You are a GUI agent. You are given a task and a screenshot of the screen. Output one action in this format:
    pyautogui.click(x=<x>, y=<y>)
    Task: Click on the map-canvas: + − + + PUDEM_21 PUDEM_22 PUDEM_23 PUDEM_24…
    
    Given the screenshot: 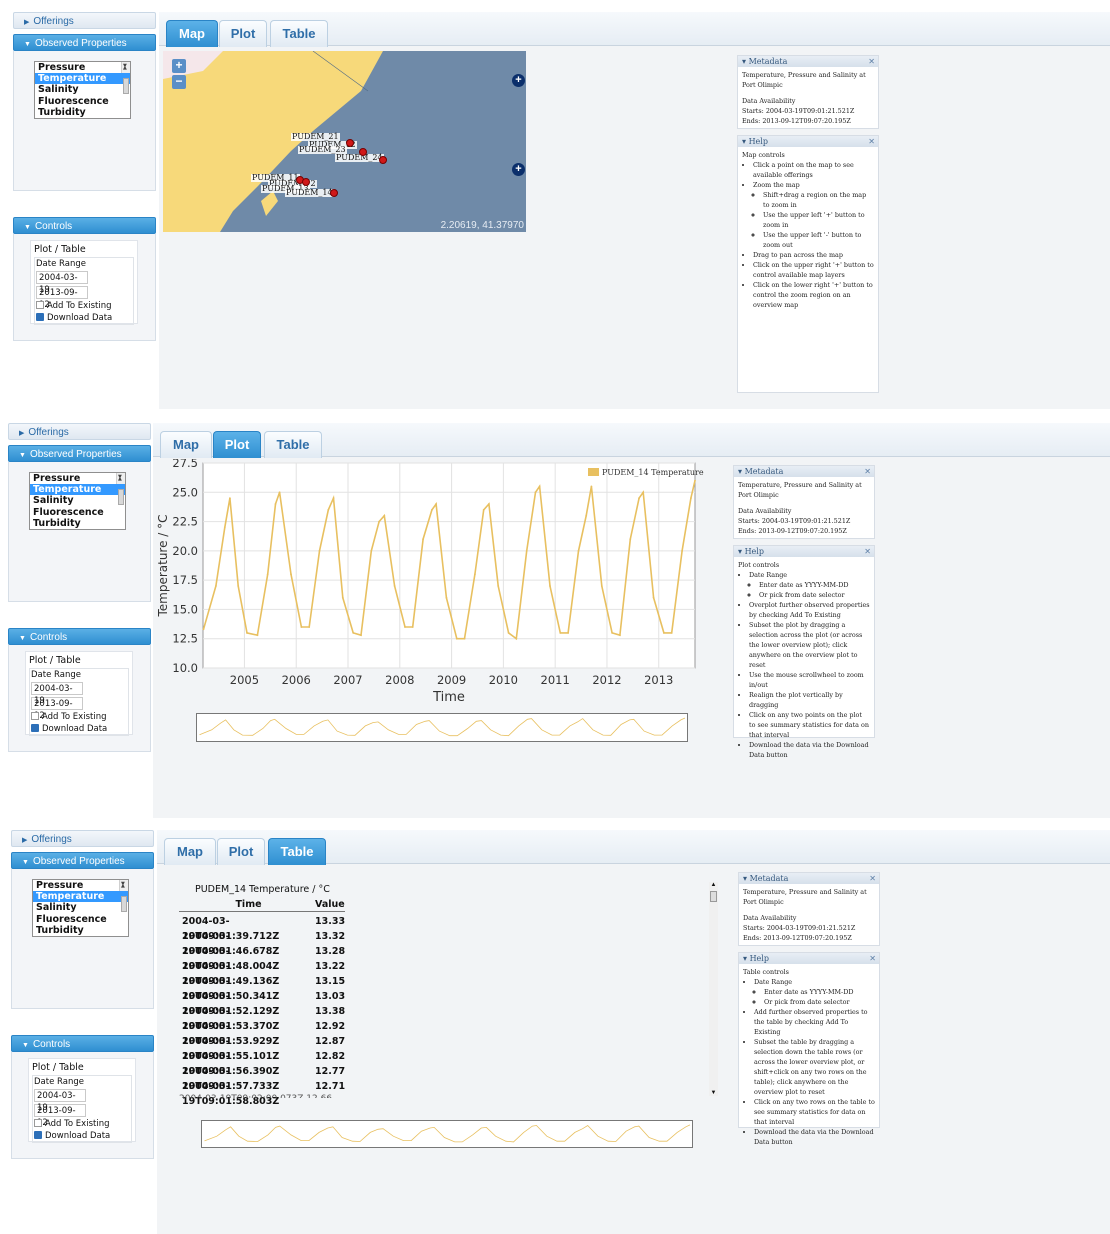 What is the action you would take?
    pyautogui.click(x=344, y=141)
    